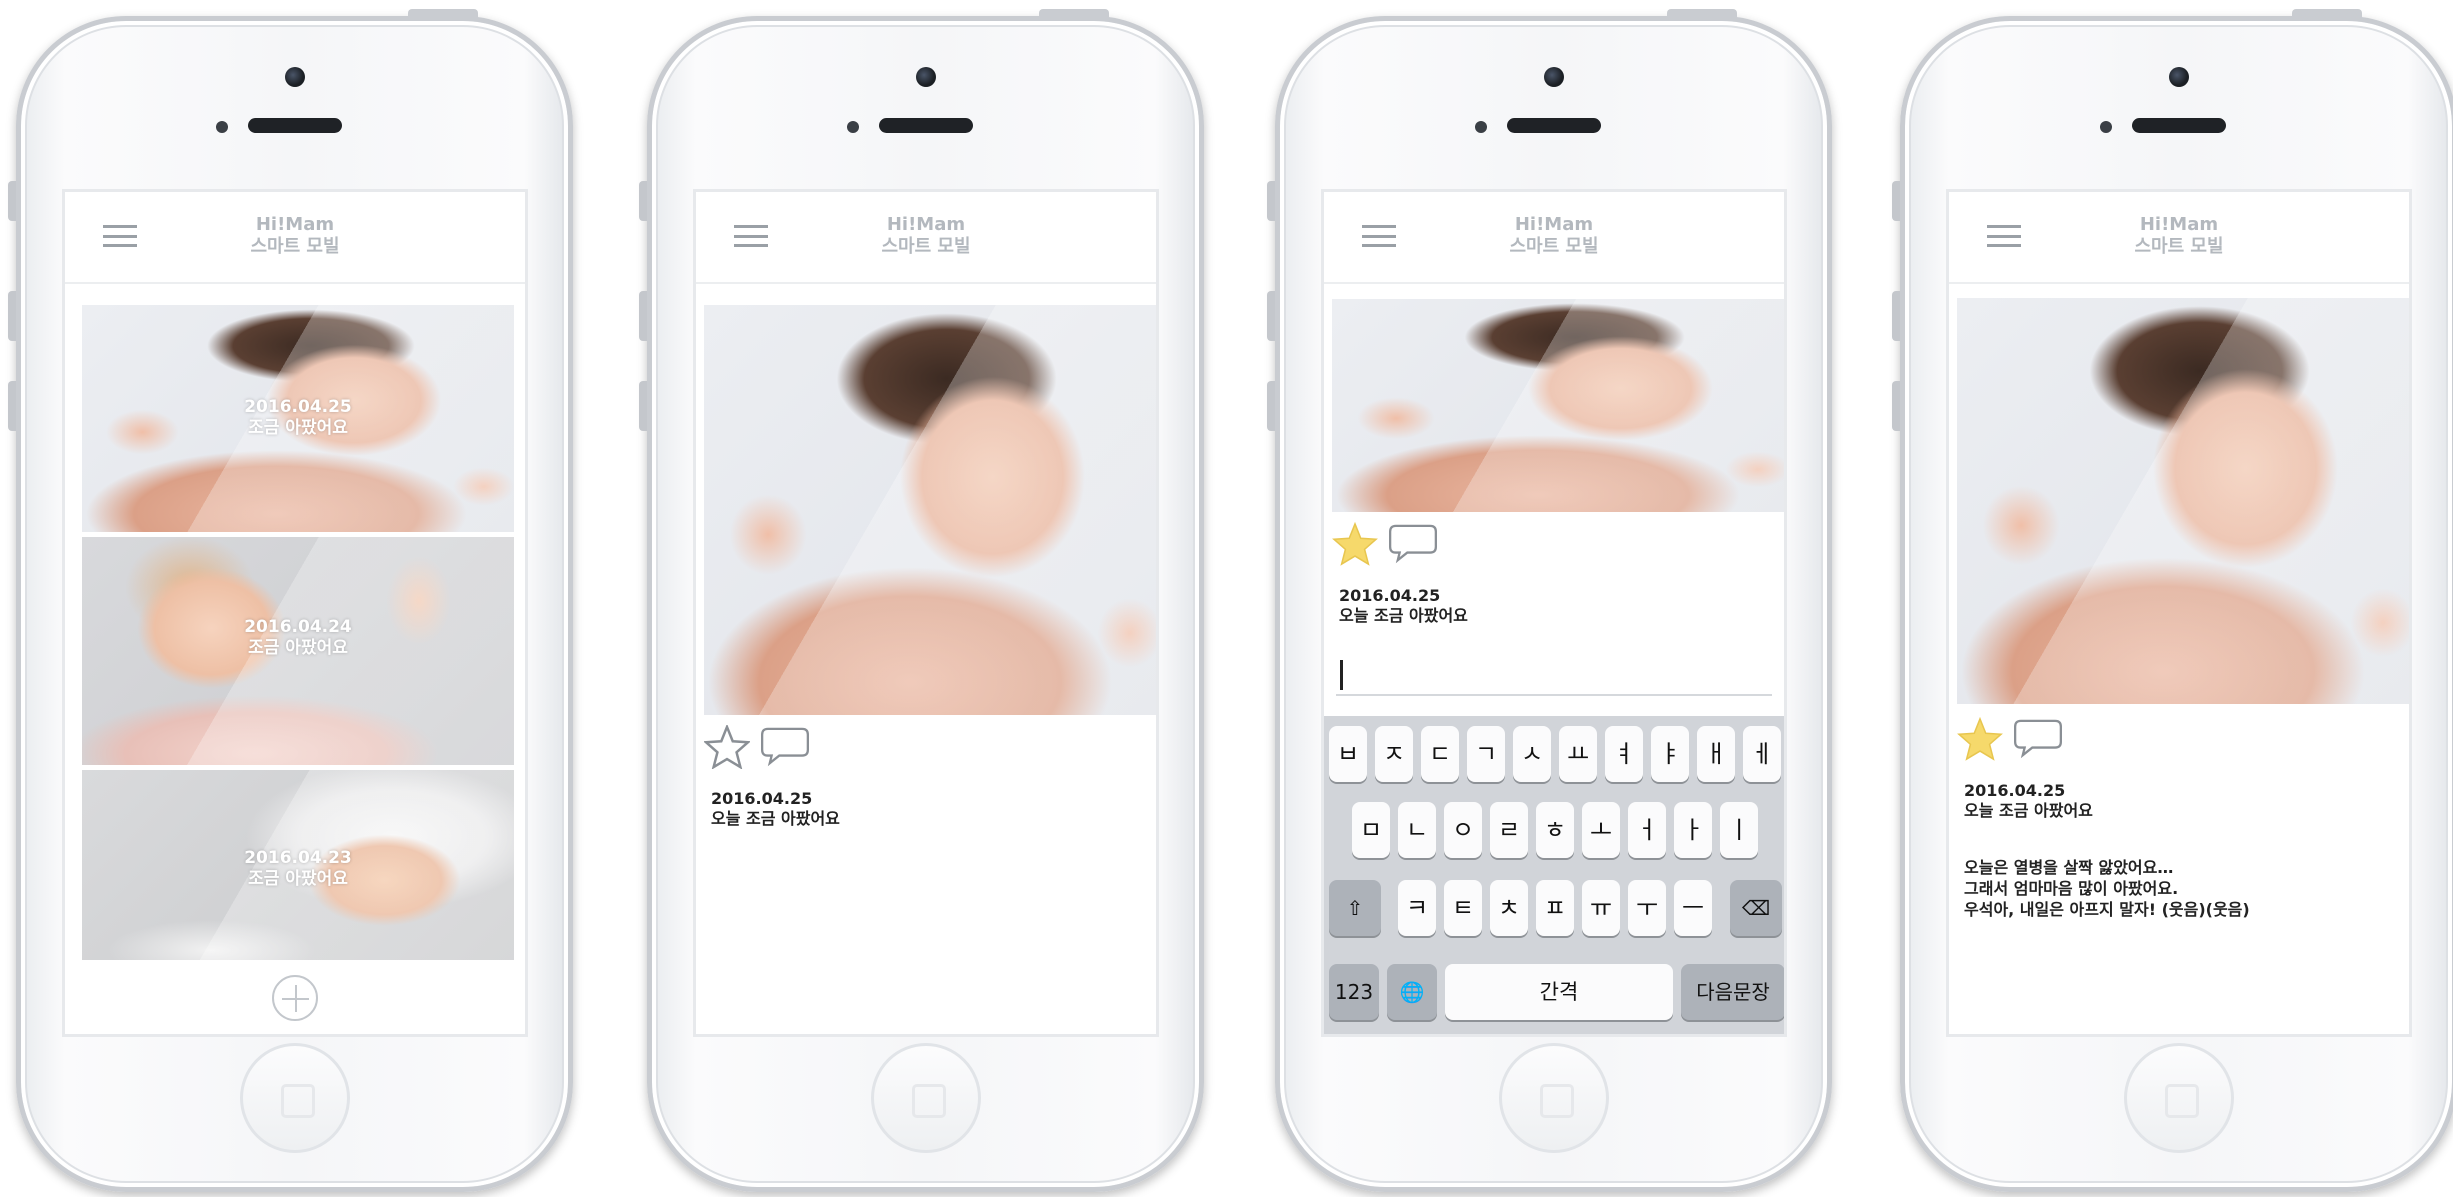 The width and height of the screenshot is (2453, 1197). What do you see at coordinates (295, 998) in the screenshot?
I see `add-post-icon` at bounding box center [295, 998].